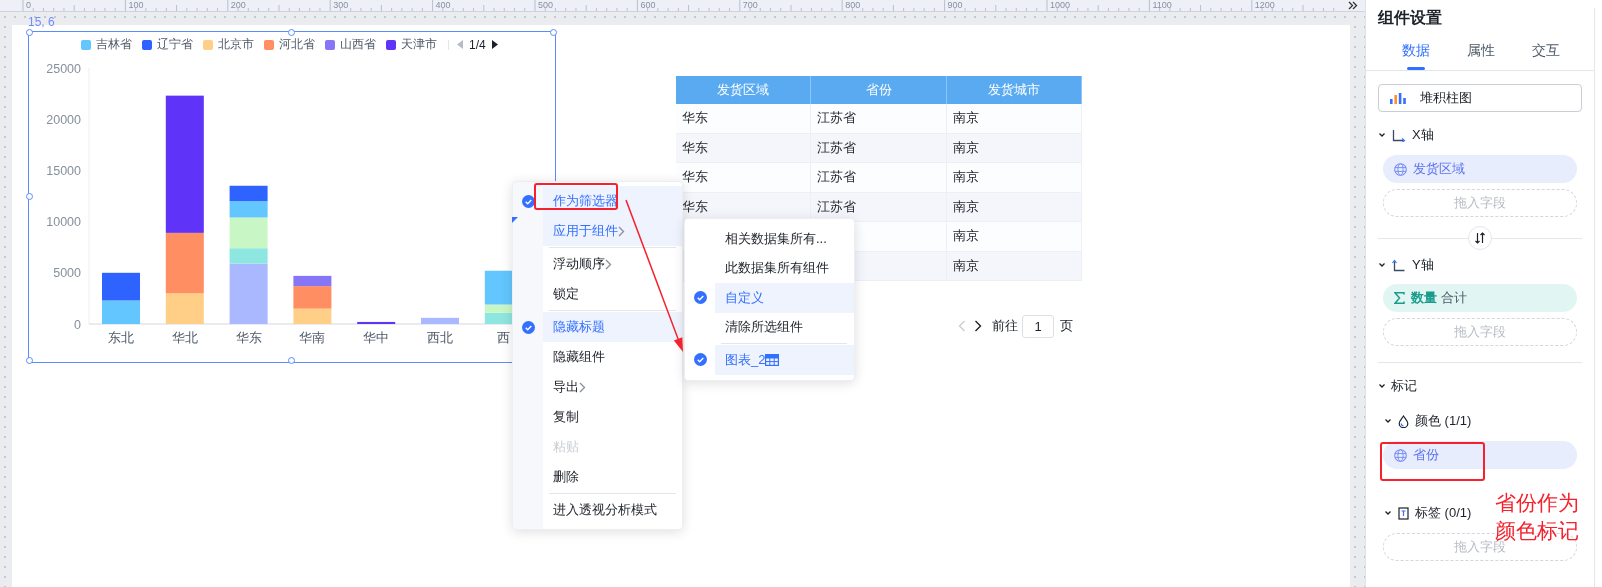 The height and width of the screenshot is (587, 1602). What do you see at coordinates (358, 44) in the screenshot?
I see `legend-label: 山西省` at bounding box center [358, 44].